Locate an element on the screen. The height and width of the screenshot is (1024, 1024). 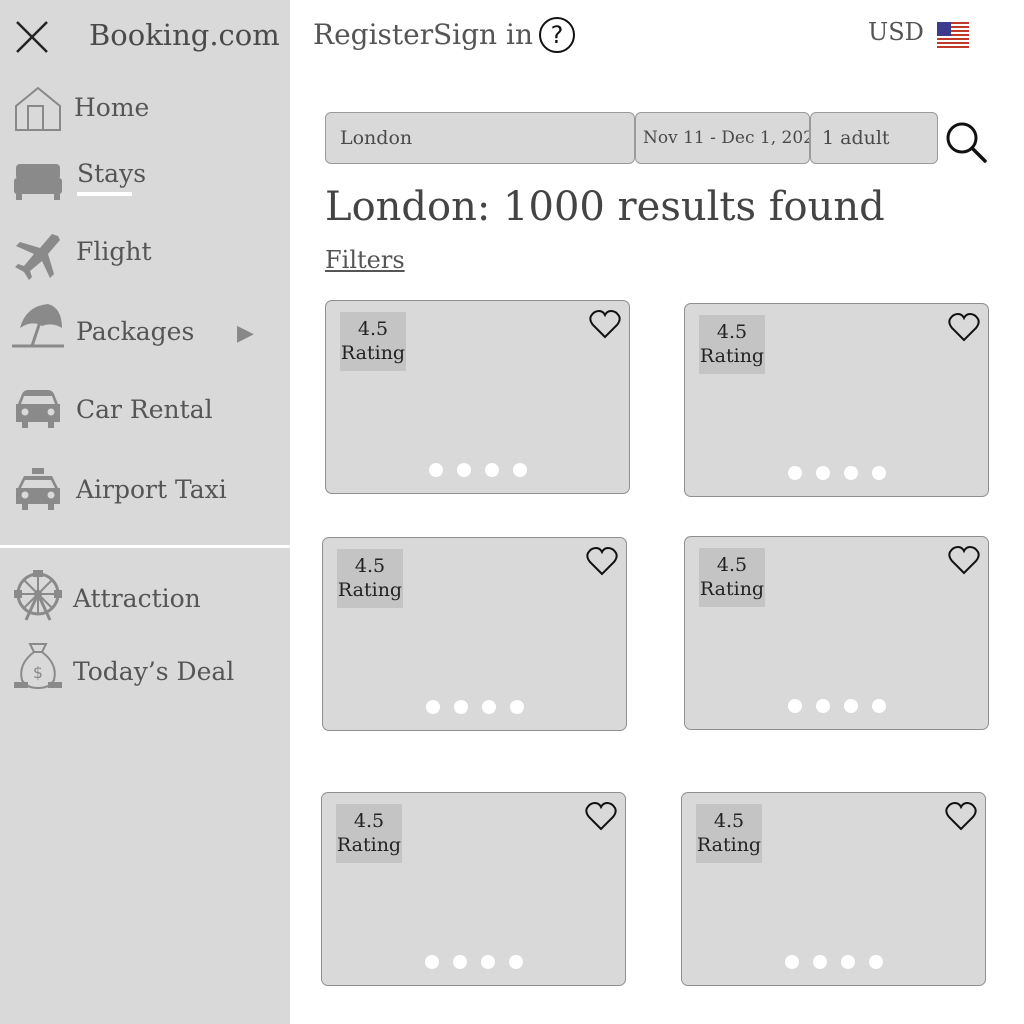
home-icon is located at coordinates (38, 108).